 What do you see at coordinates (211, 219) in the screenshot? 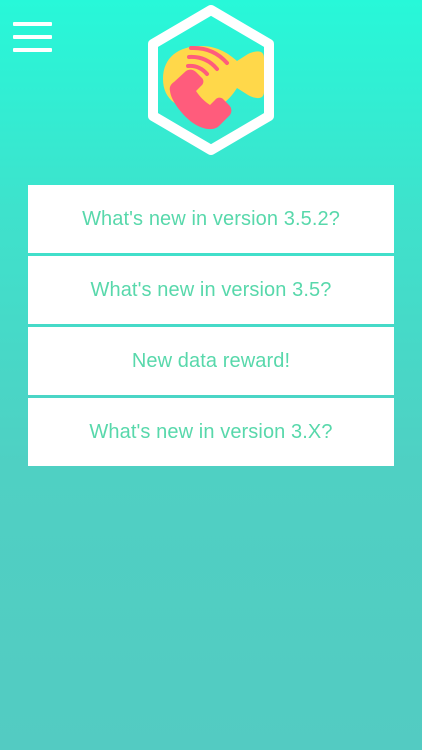
I see `list-item-whats-new-3-5-2: What's new in version 3.5.2?` at bounding box center [211, 219].